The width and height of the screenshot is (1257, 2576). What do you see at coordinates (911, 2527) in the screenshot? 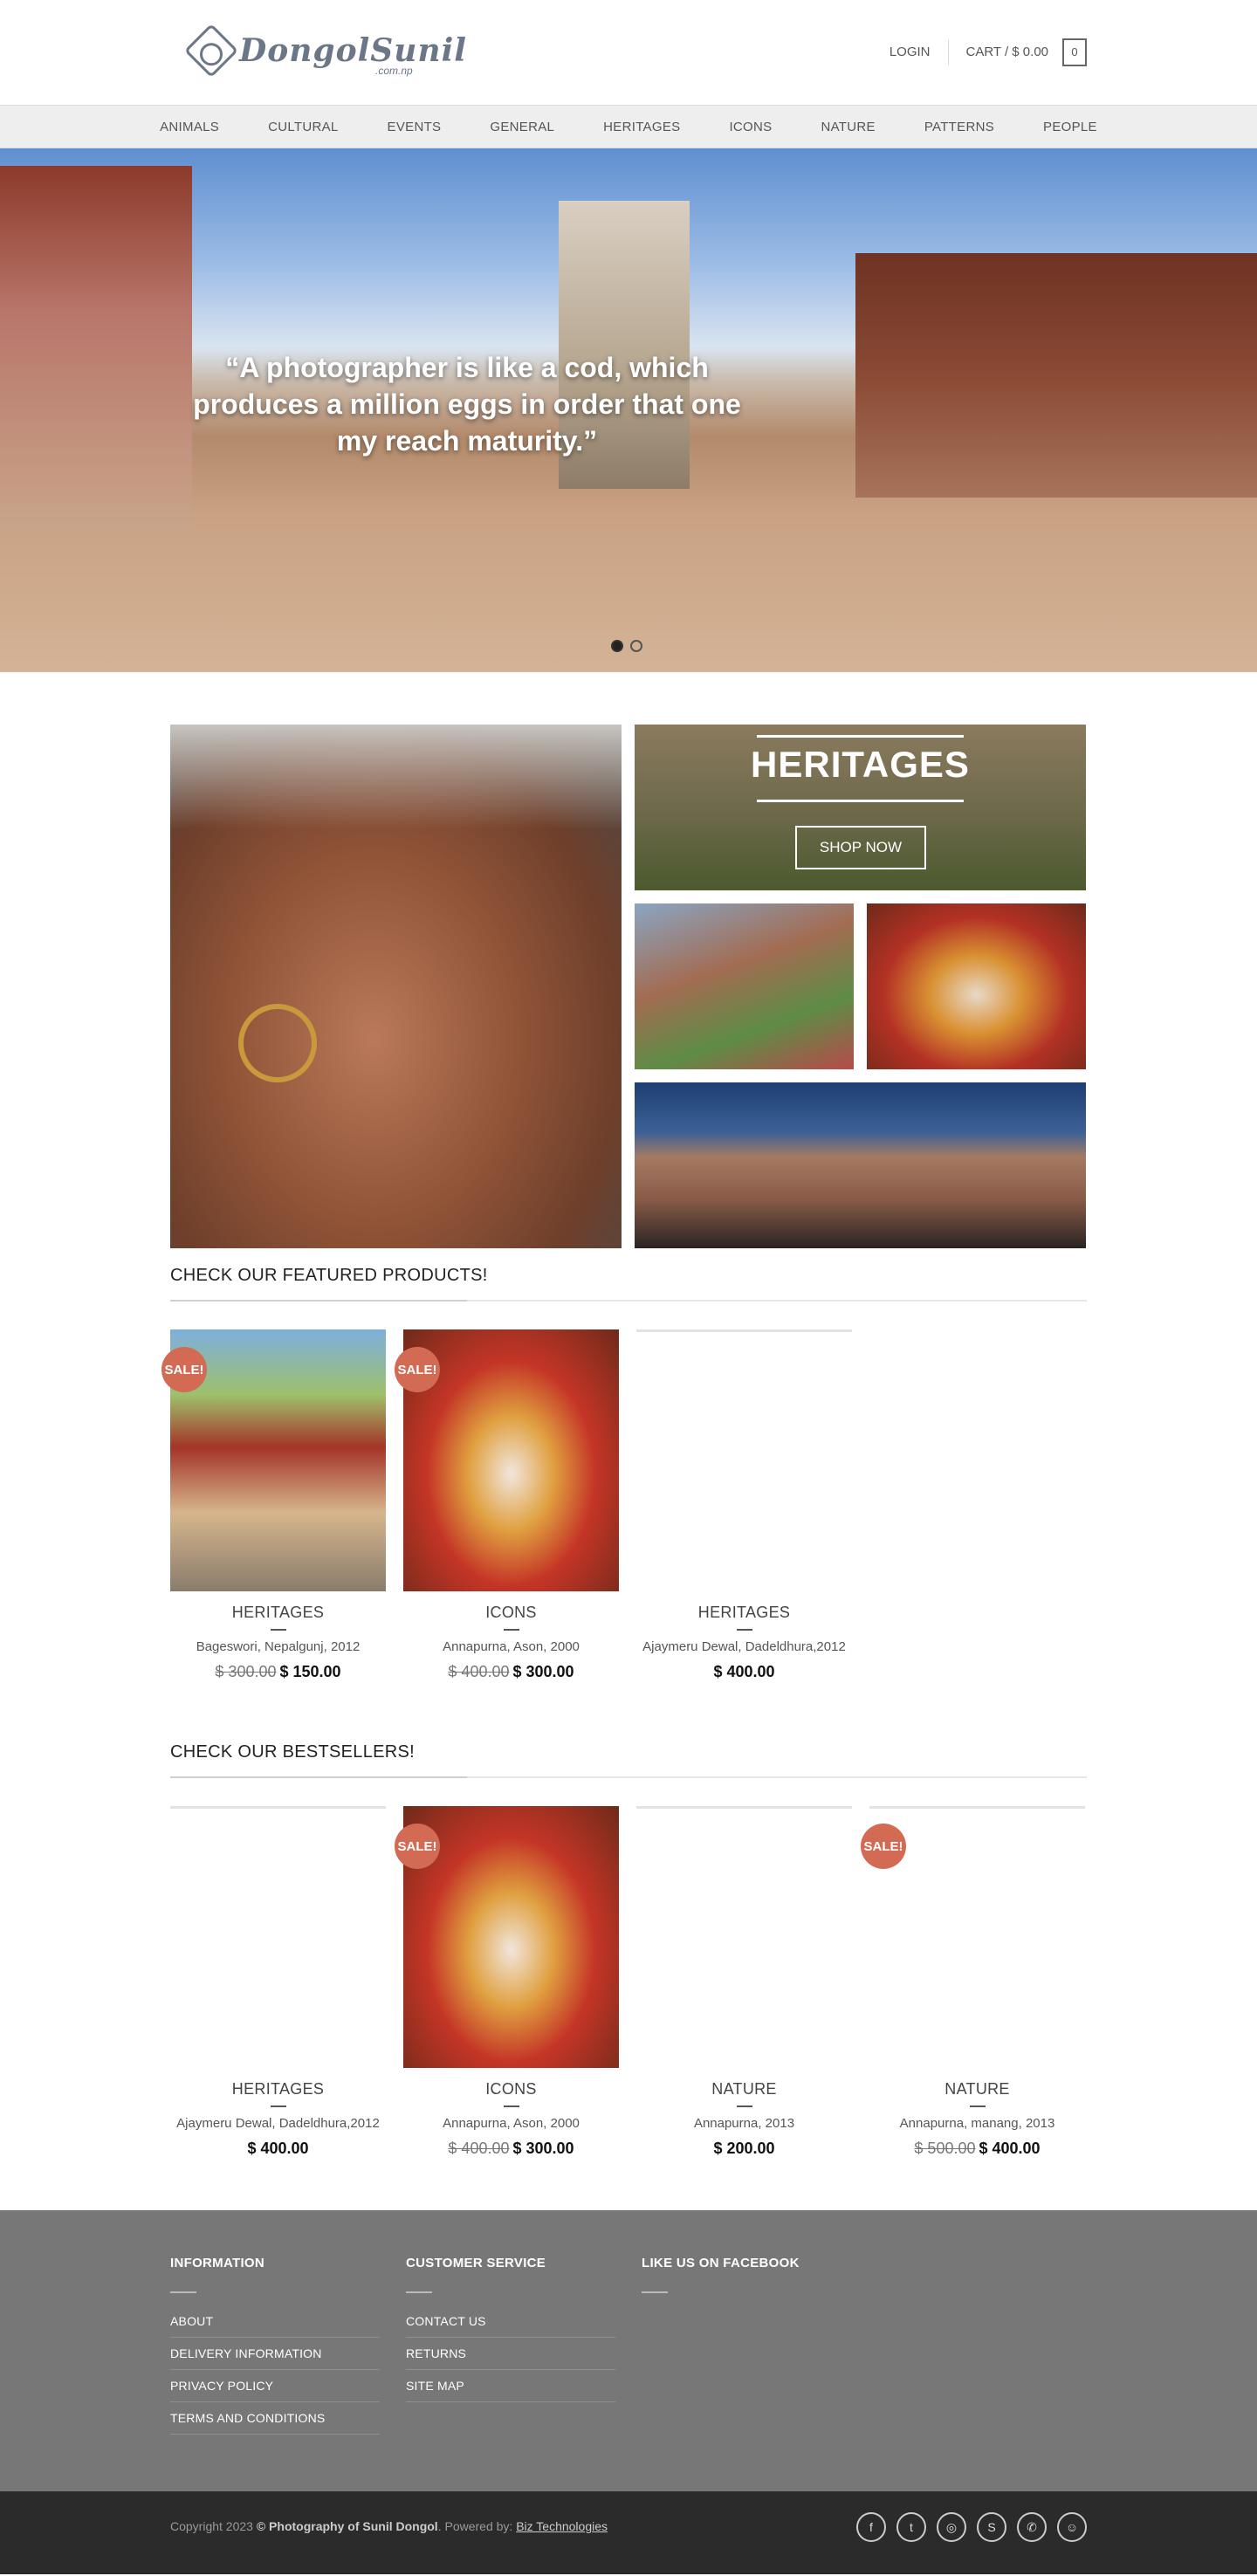
I see `twitter-icon: t` at bounding box center [911, 2527].